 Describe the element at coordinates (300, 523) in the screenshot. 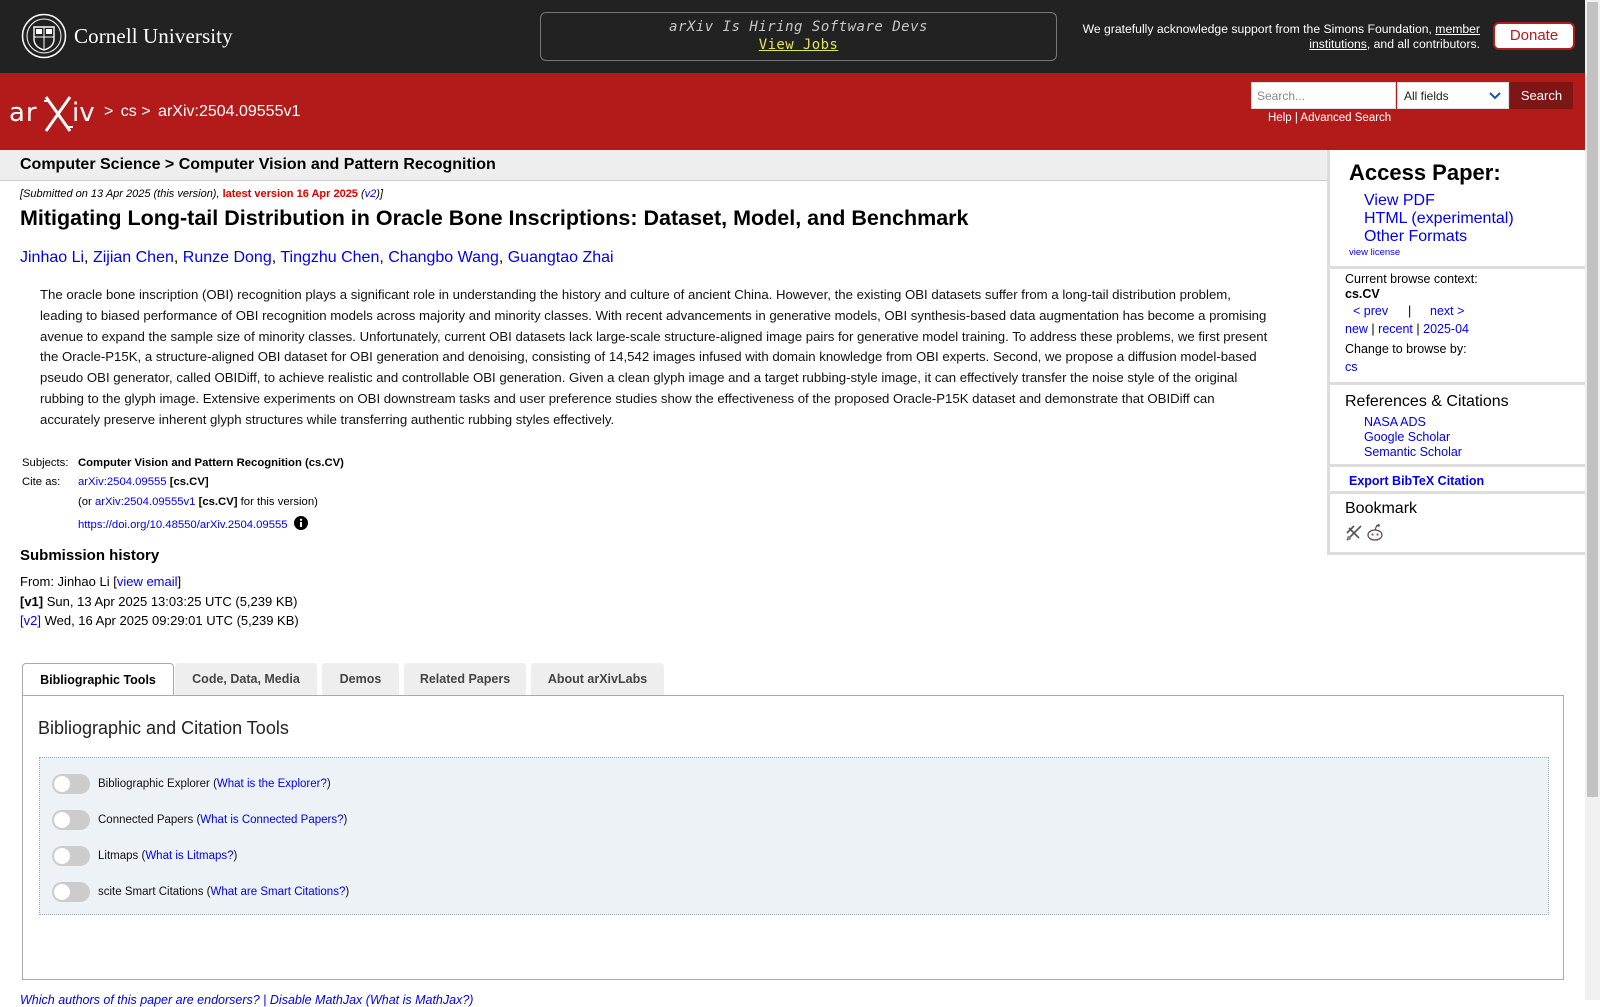

I see `info-icon` at that location.